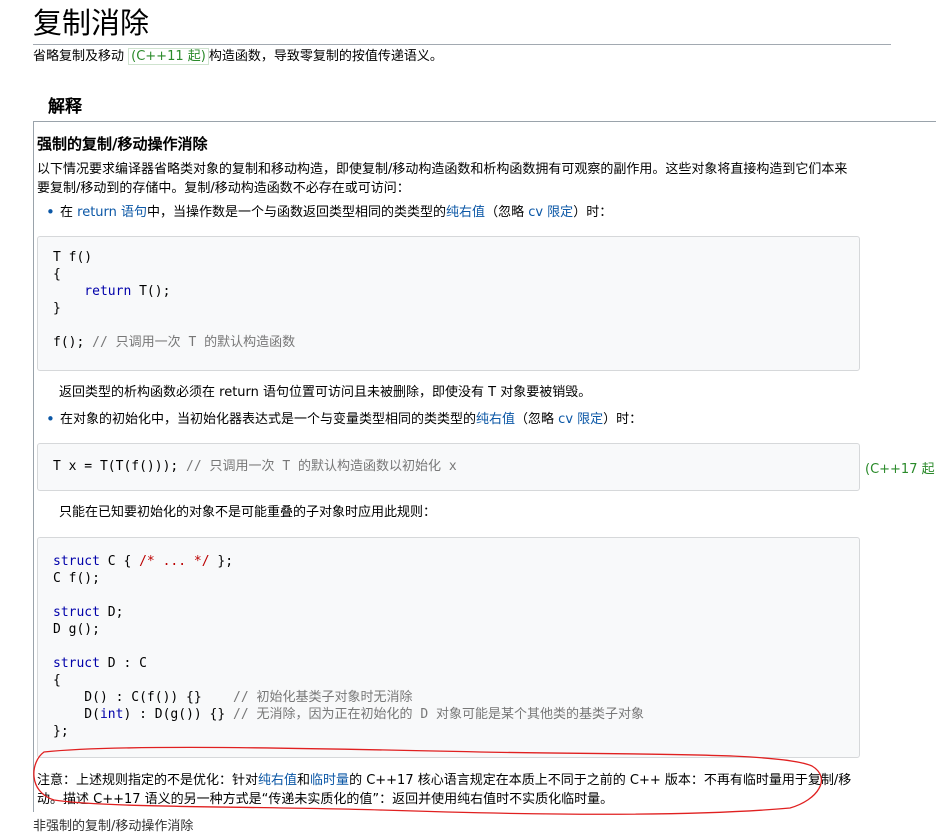 Image resolution: width=936 pixels, height=834 pixels. What do you see at coordinates (277, 780) in the screenshot?
I see `link-prvalue-3: 纯右值` at bounding box center [277, 780].